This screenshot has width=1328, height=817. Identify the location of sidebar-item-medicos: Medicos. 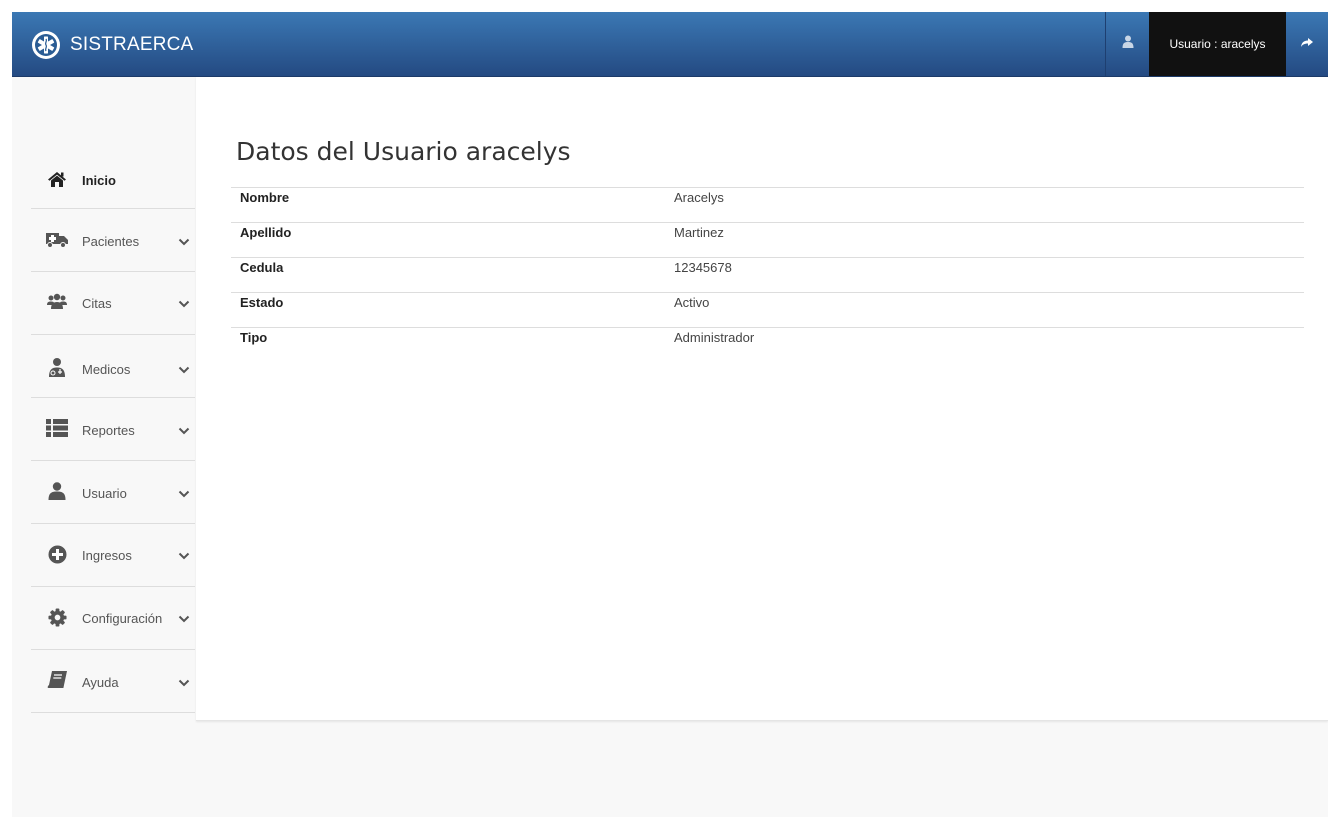
(113, 366).